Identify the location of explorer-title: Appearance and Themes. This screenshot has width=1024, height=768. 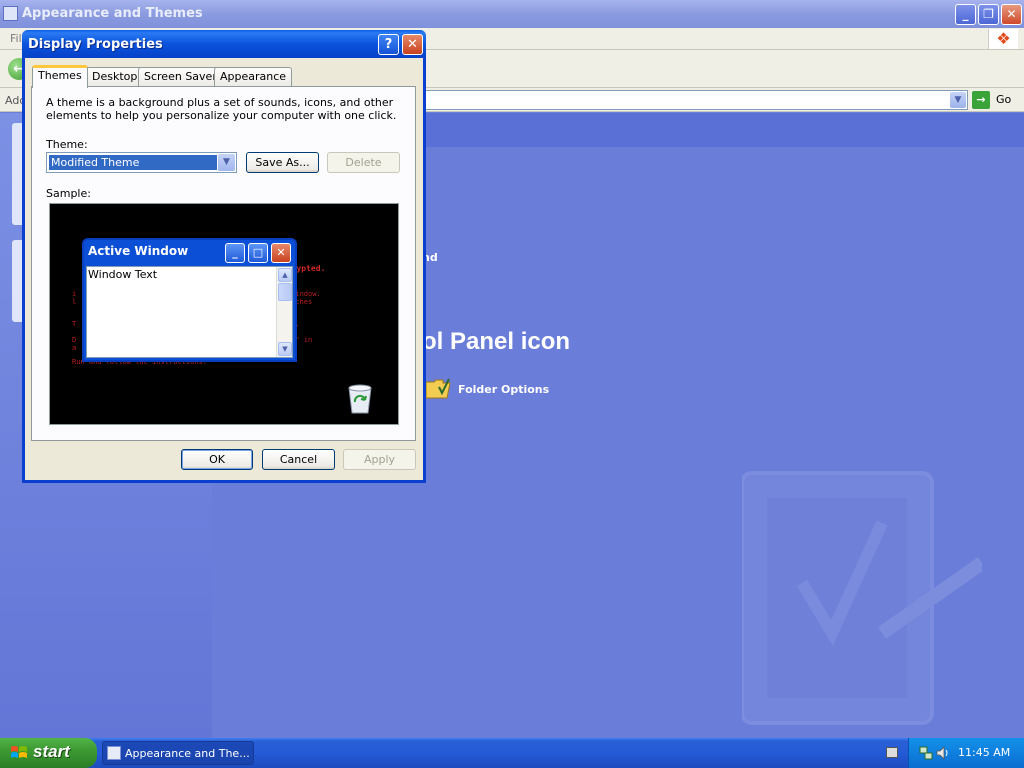
(112, 13).